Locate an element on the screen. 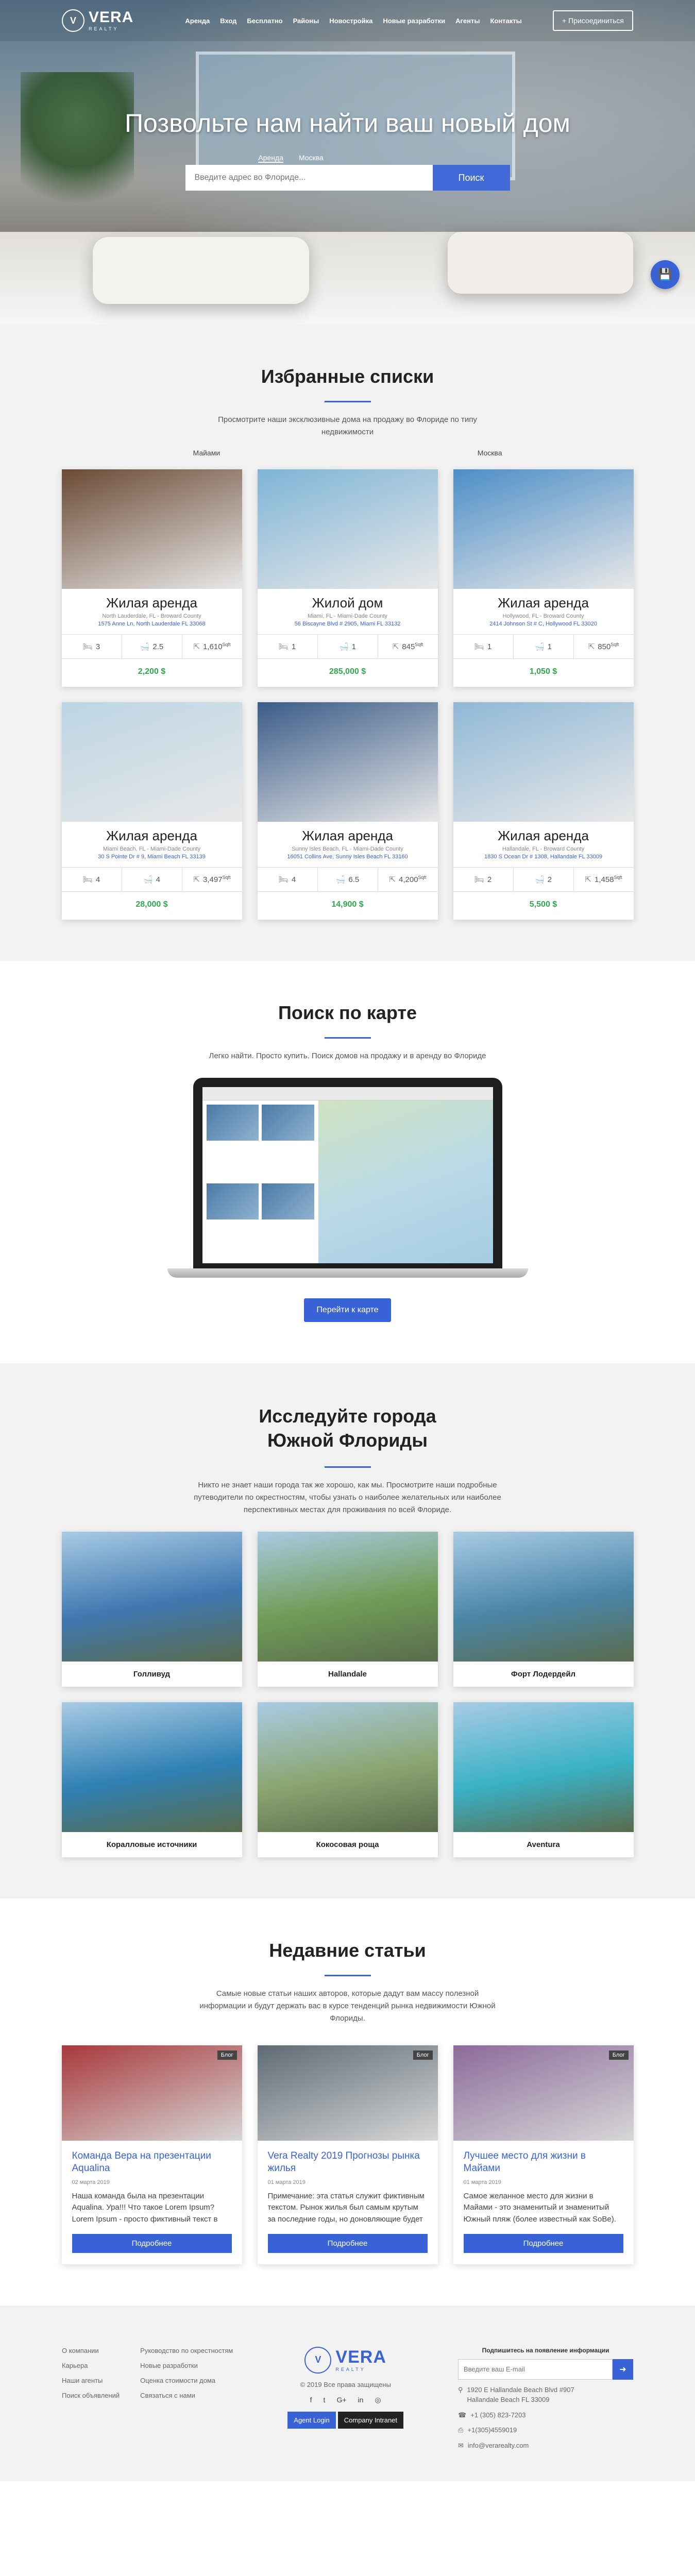 This screenshot has height=2576, width=695. beds: 🛏 4 is located at coordinates (92, 879).